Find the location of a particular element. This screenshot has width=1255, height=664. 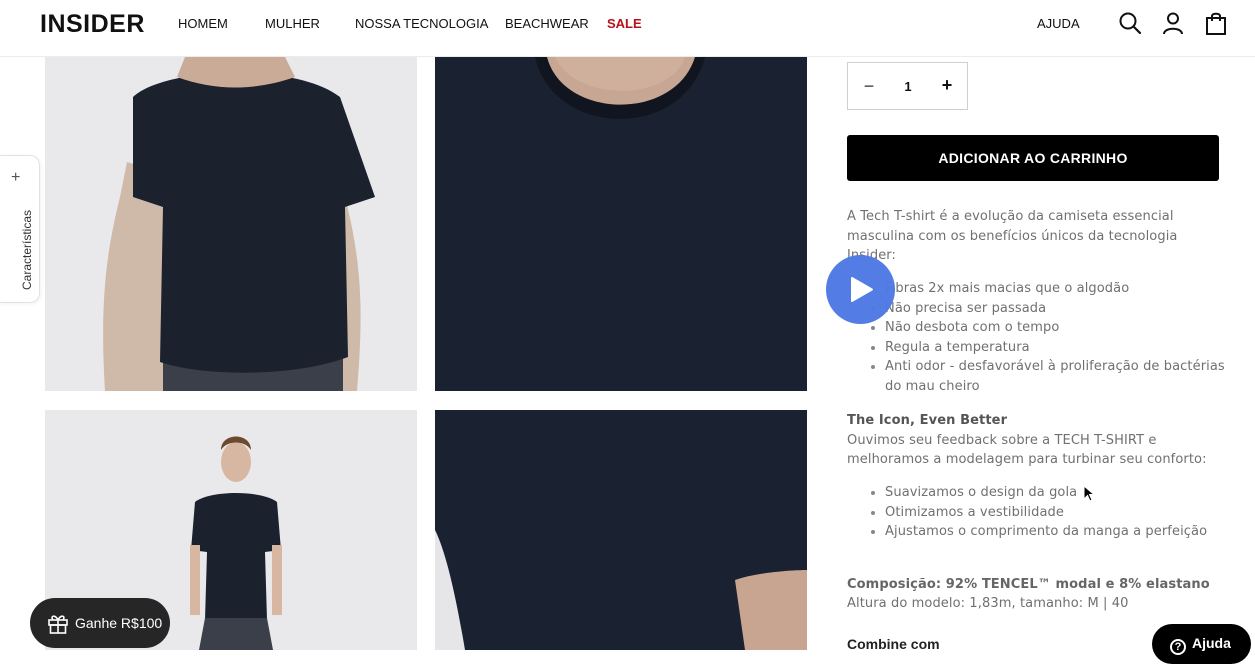

quantity-value: 1 is located at coordinates (908, 86).